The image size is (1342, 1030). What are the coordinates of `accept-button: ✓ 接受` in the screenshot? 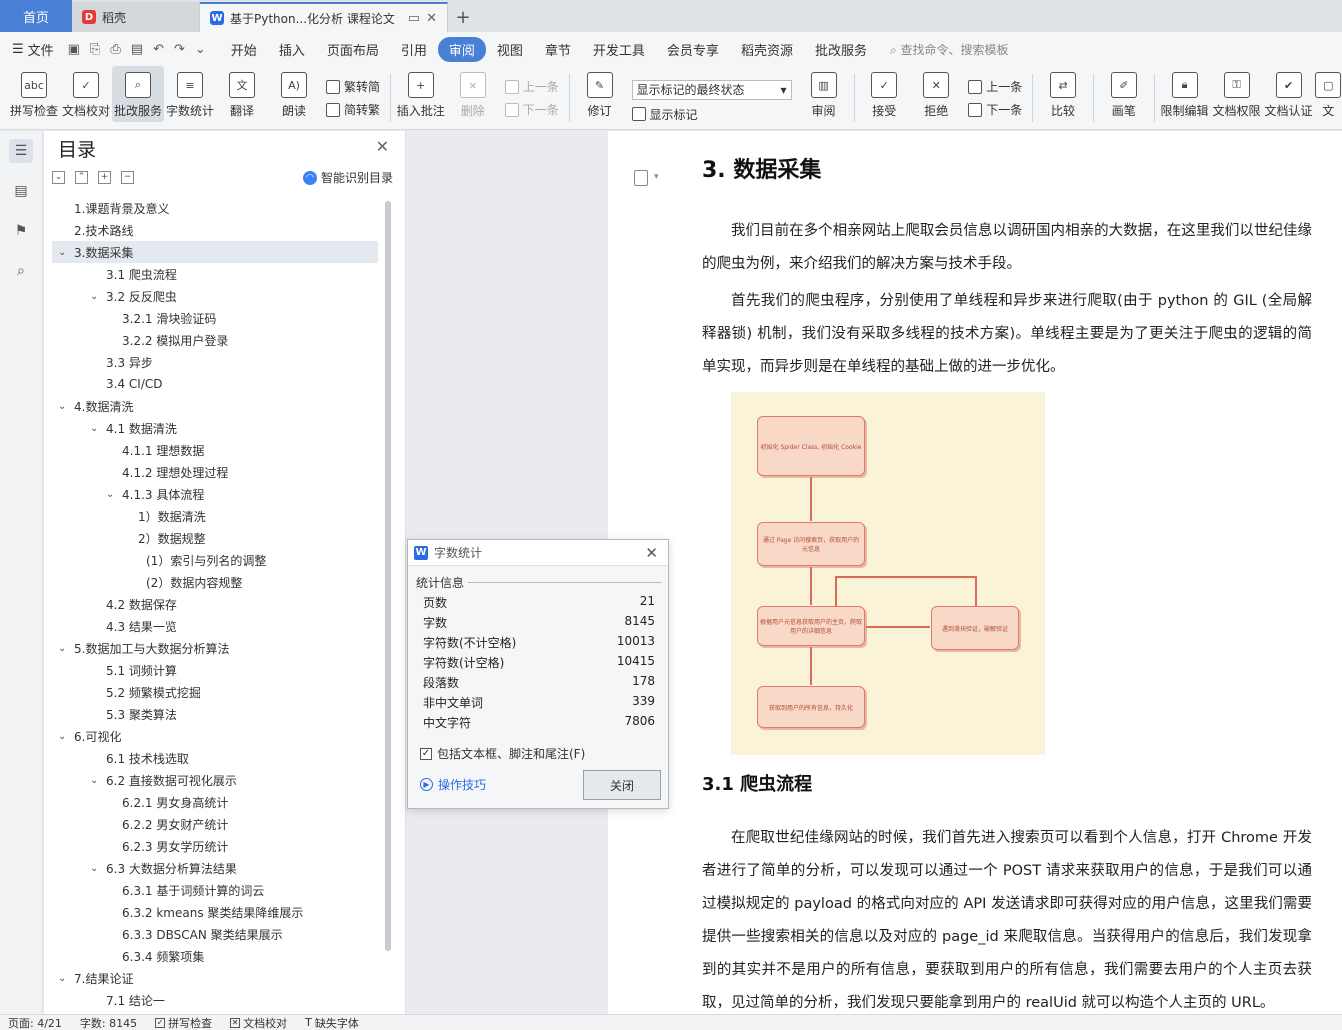 It's located at (884, 92).